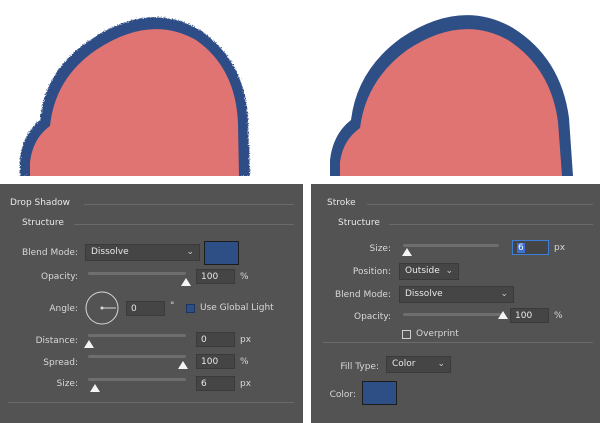 The width and height of the screenshot is (600, 423). Describe the element at coordinates (237, 308) in the screenshot. I see `global-light-label: Use Global Light` at that location.